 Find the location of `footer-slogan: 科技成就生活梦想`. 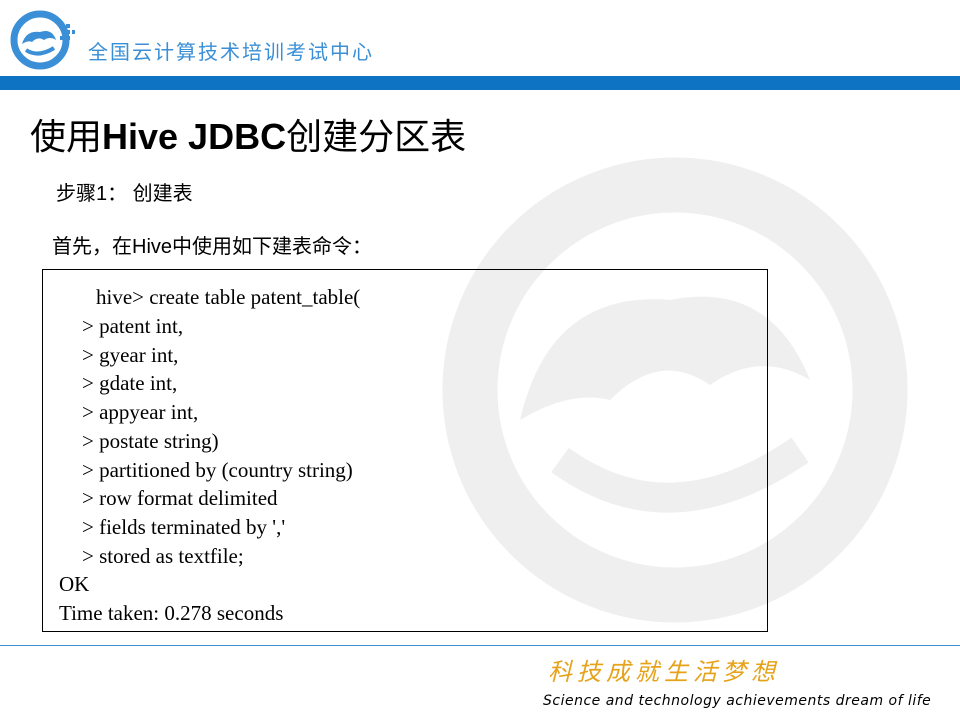

footer-slogan: 科技成就生活梦想 is located at coordinates (664, 672).